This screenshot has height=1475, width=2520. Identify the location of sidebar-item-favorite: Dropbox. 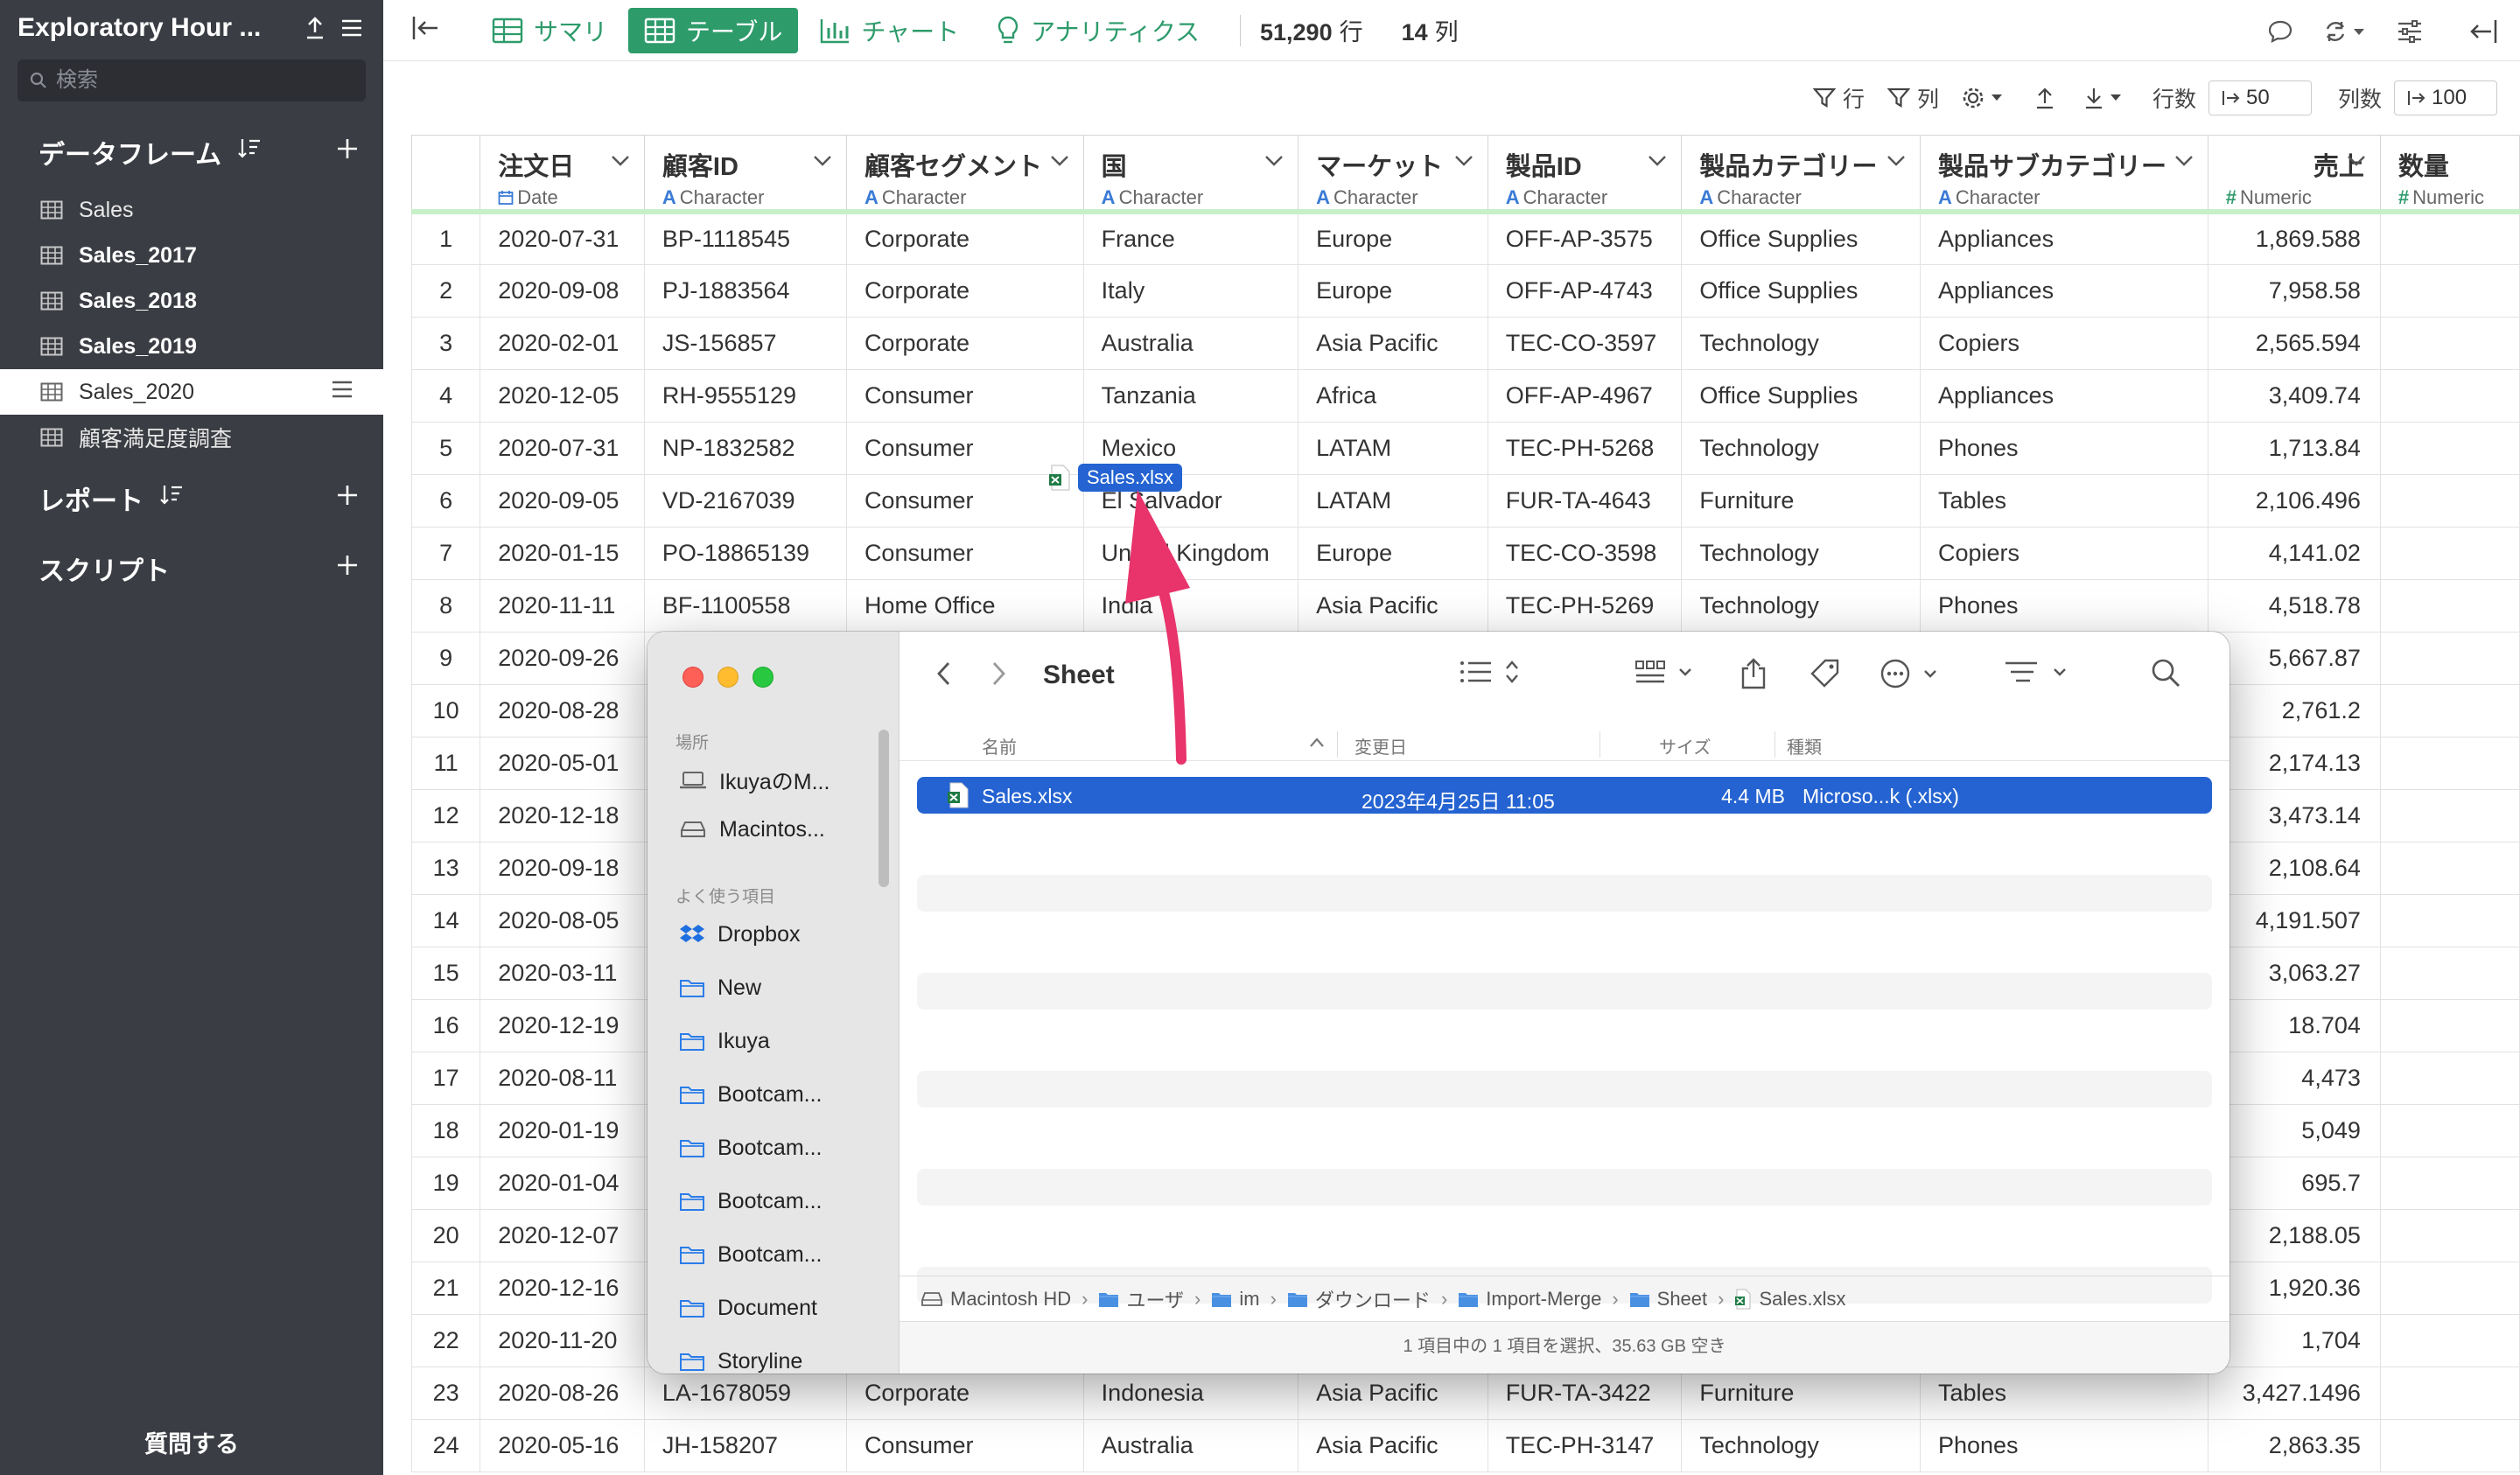
(740, 934).